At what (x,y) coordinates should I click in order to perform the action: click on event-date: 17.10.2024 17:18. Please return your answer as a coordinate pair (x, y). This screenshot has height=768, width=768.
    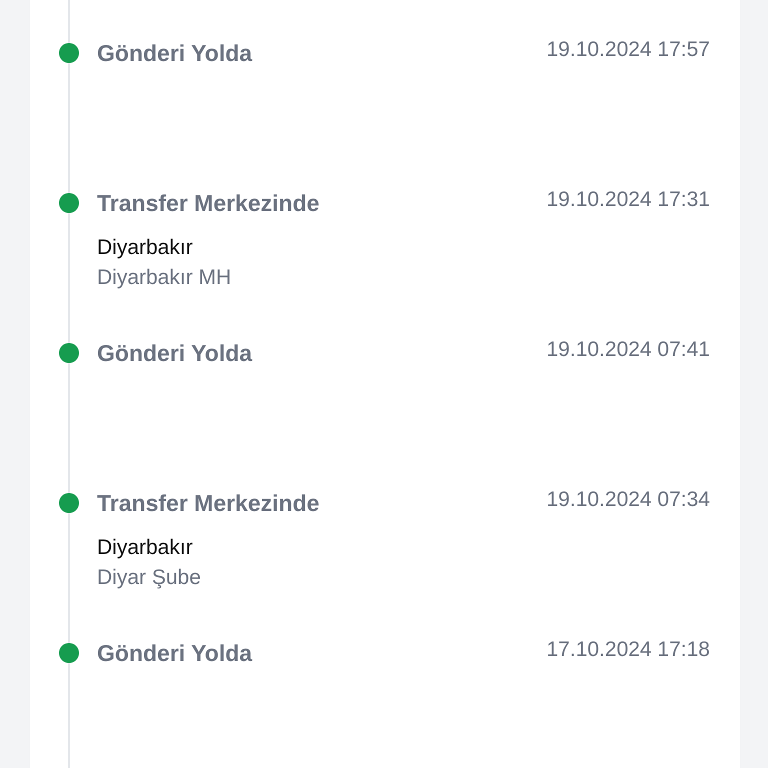
    Looking at the image, I should click on (628, 650).